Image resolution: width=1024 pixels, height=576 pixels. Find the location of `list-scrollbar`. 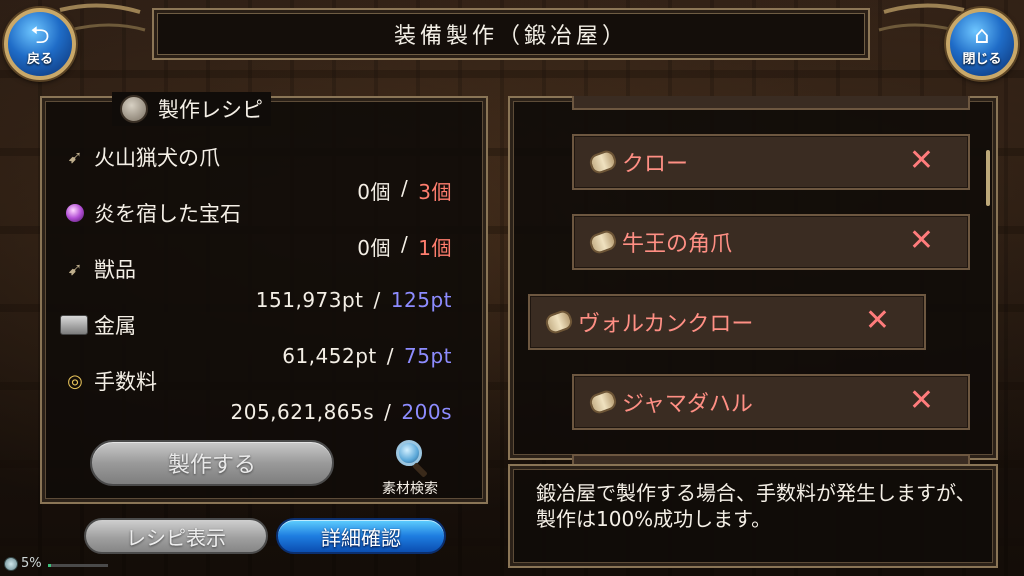

list-scrollbar is located at coordinates (988, 178).